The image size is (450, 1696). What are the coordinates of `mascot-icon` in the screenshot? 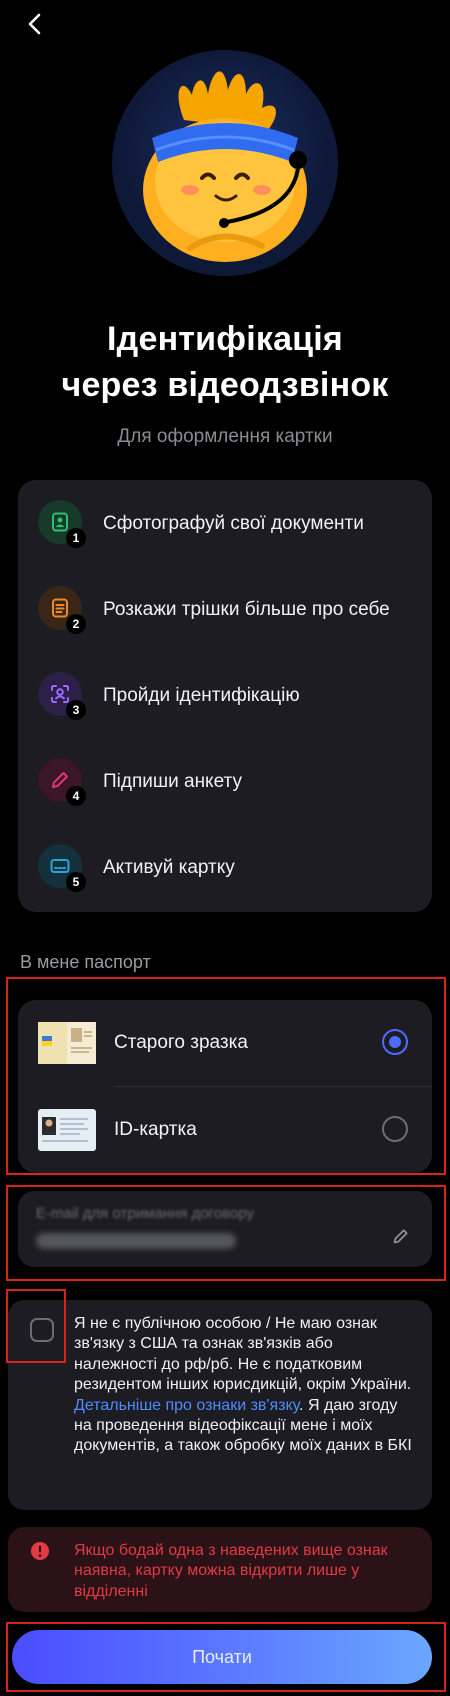 It's located at (225, 166).